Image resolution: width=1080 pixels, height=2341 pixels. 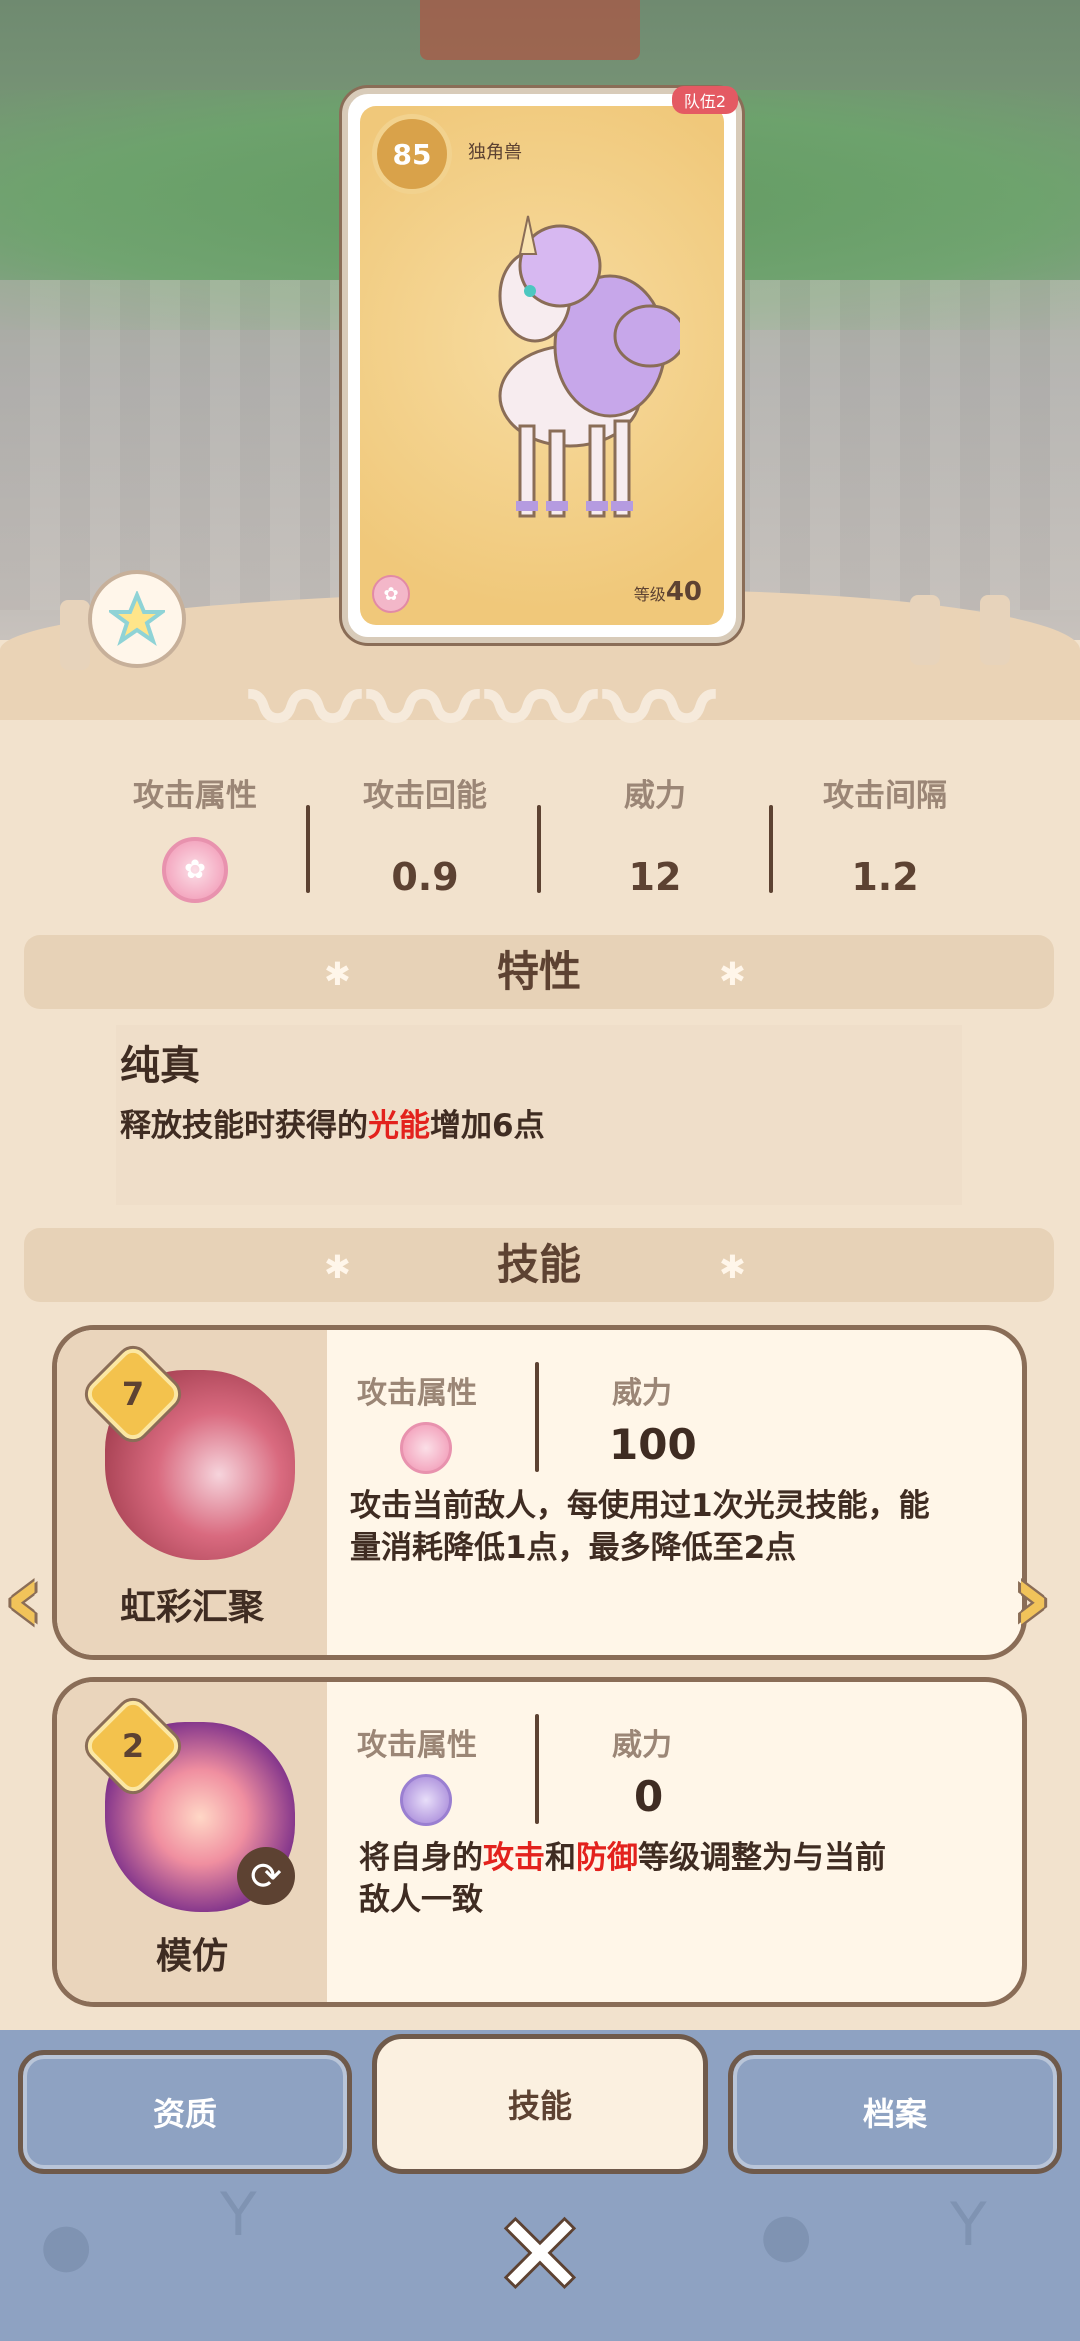 I want to click on prev-arrow-button: ‹, so click(x=34, y=1598).